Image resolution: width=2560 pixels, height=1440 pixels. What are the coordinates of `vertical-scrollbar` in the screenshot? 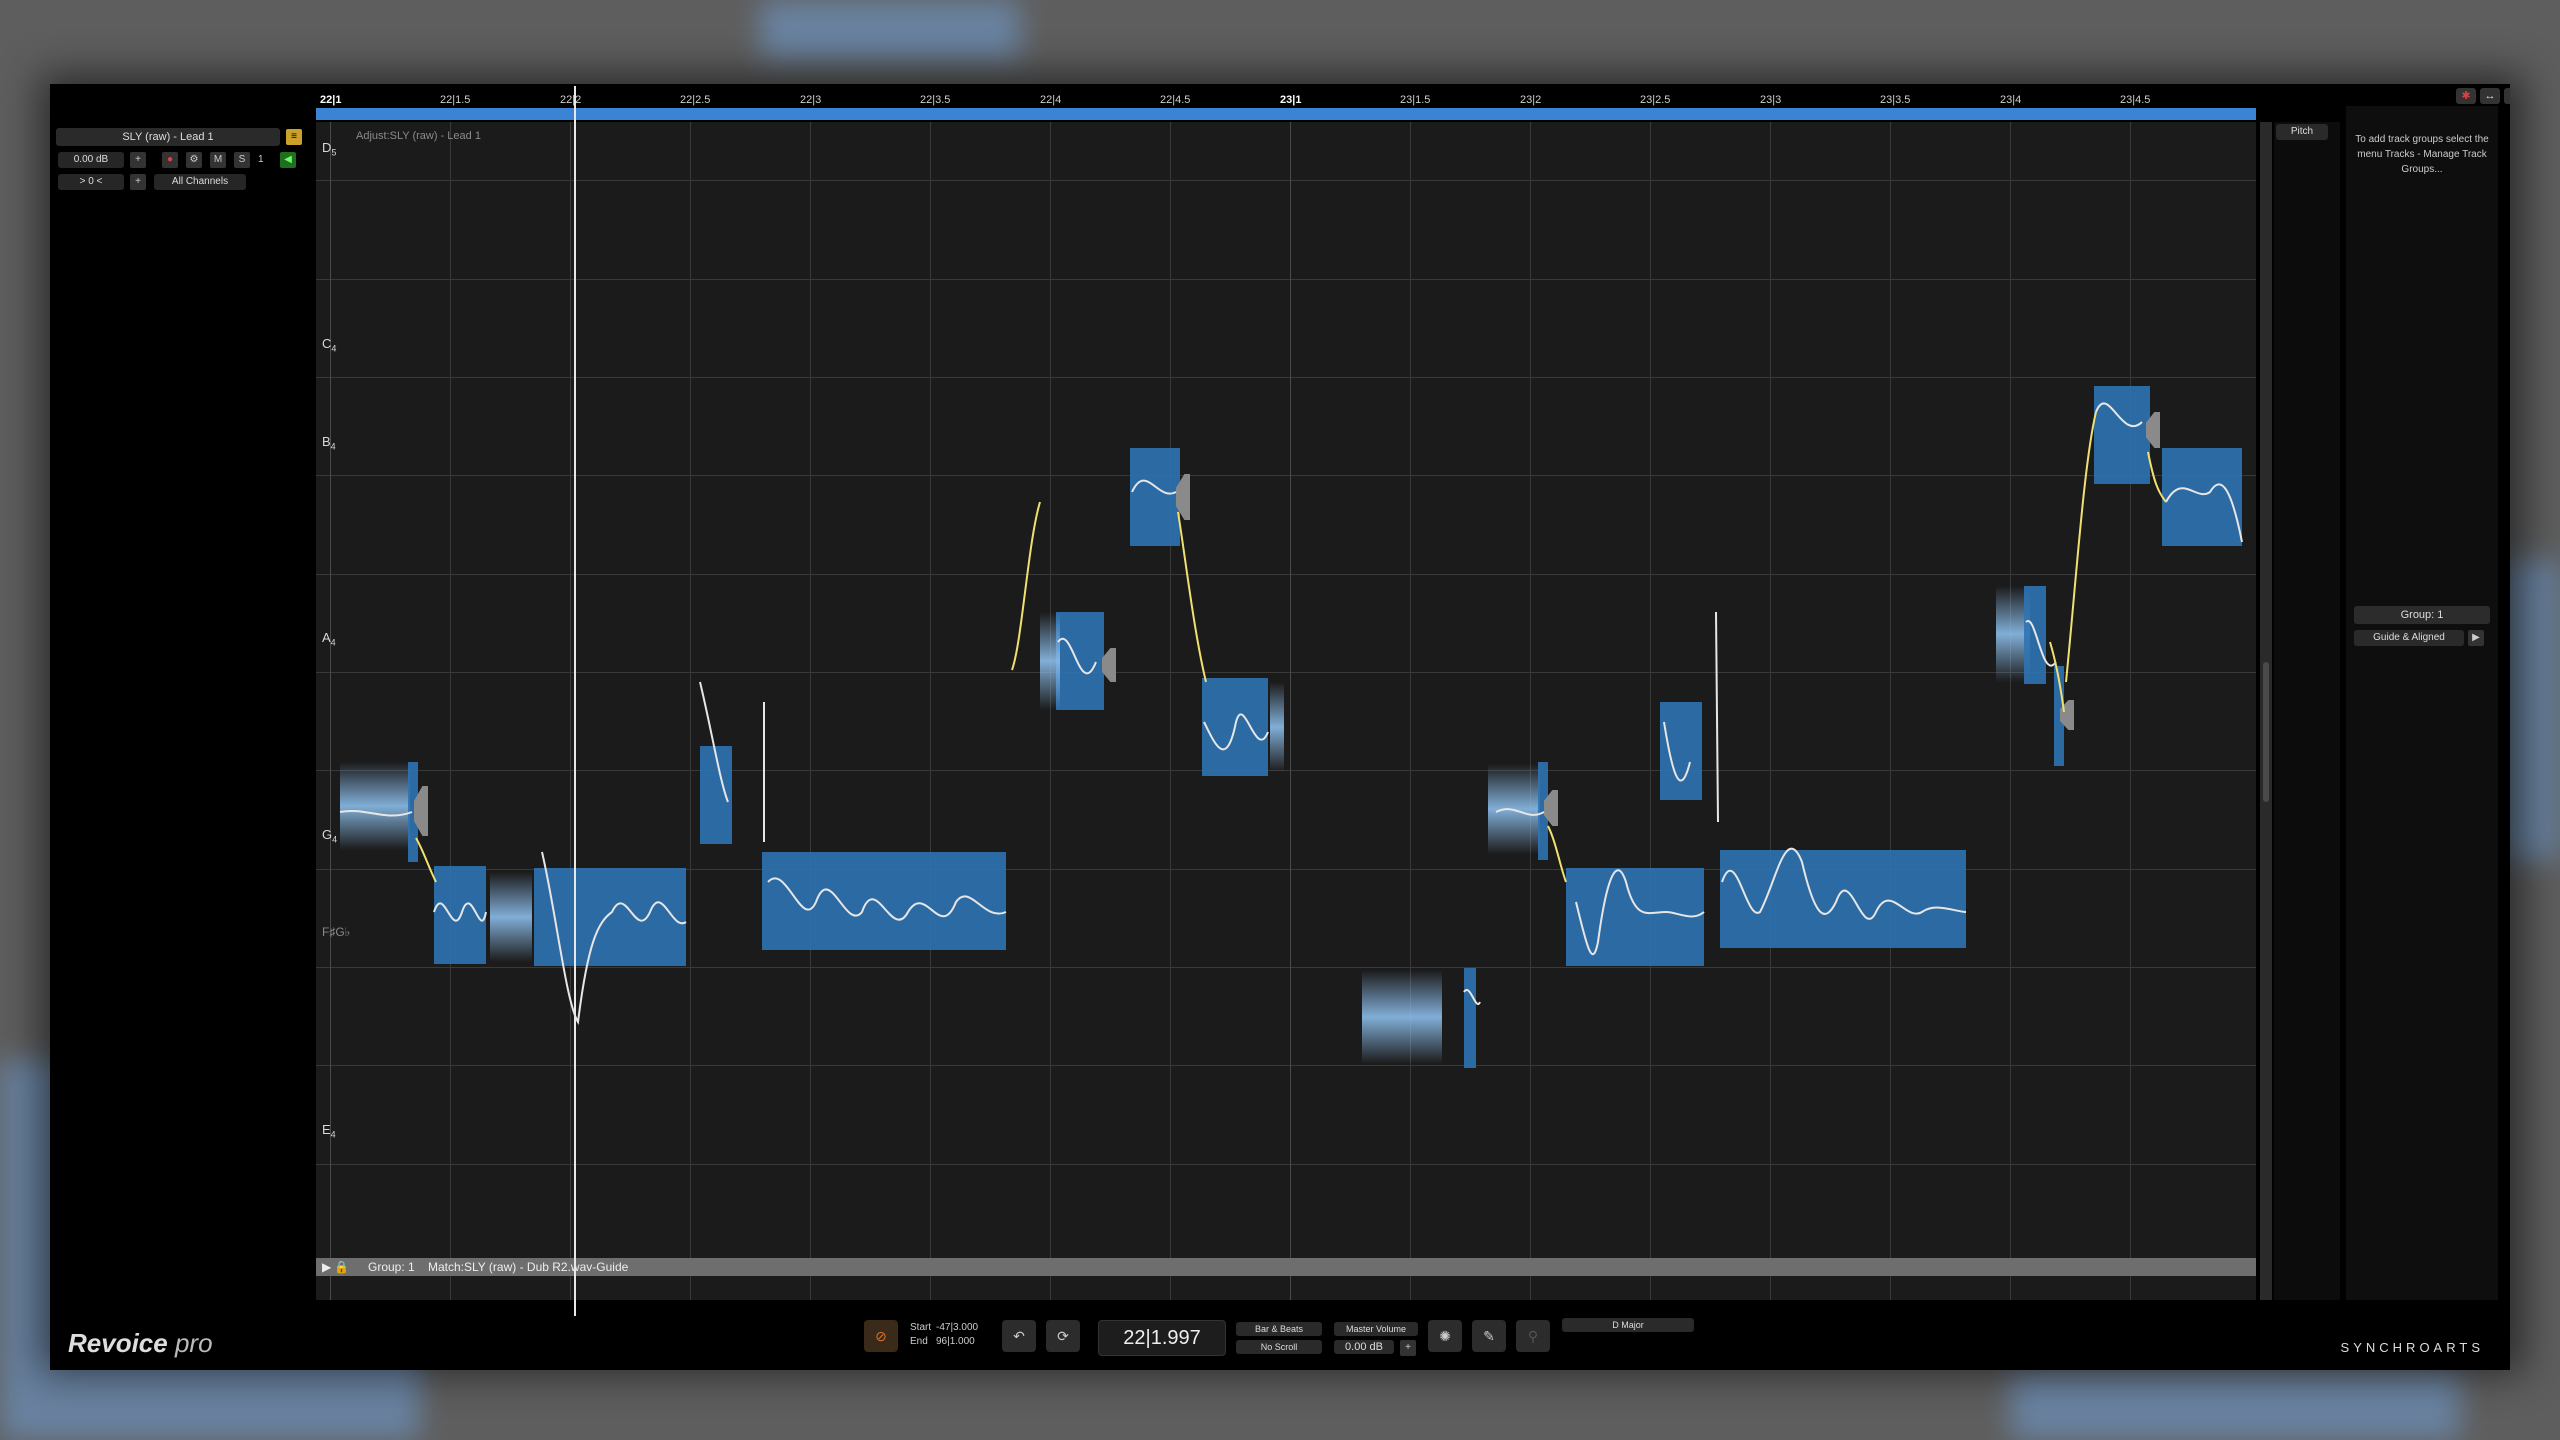 It's located at (2266, 722).